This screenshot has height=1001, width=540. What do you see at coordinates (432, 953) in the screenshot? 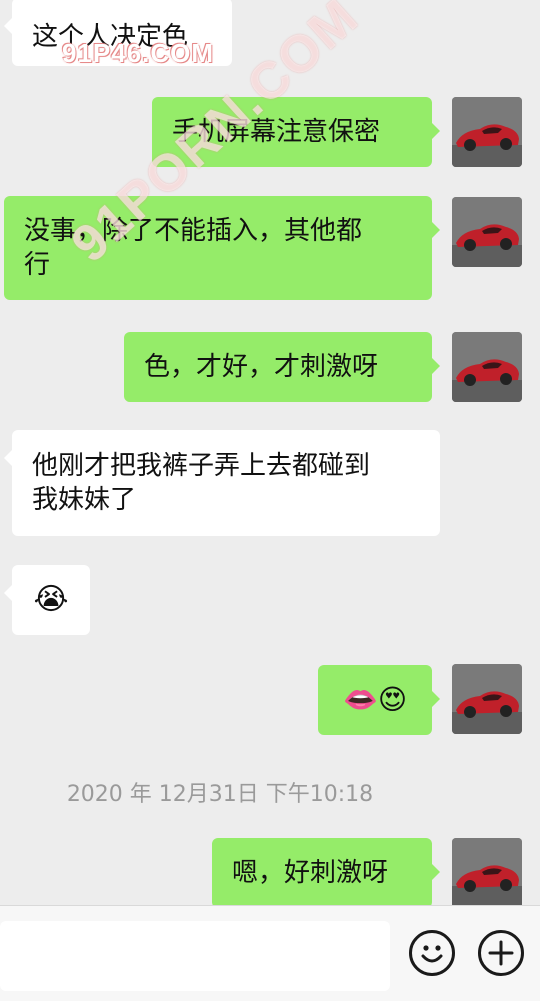
I see `smiley-icon` at bounding box center [432, 953].